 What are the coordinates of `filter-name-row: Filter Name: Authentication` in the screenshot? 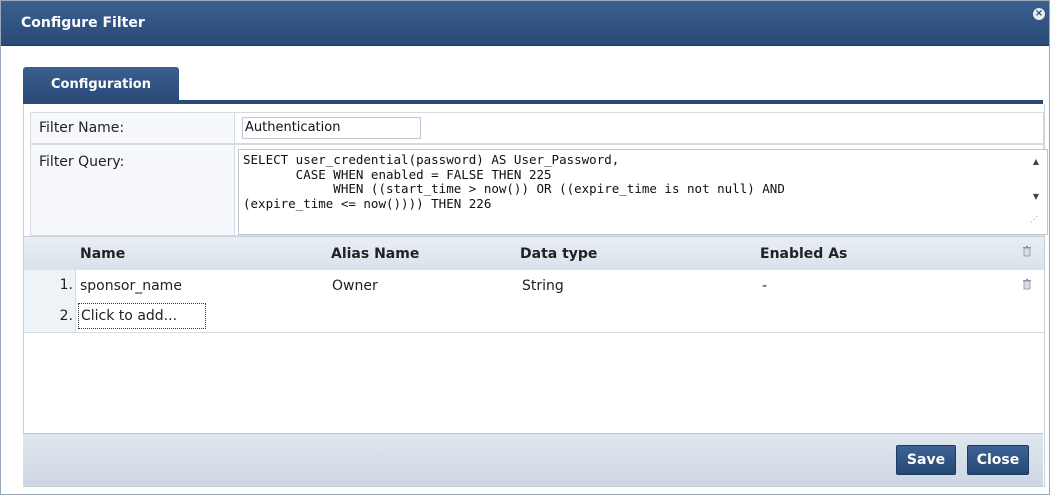 It's located at (537, 128).